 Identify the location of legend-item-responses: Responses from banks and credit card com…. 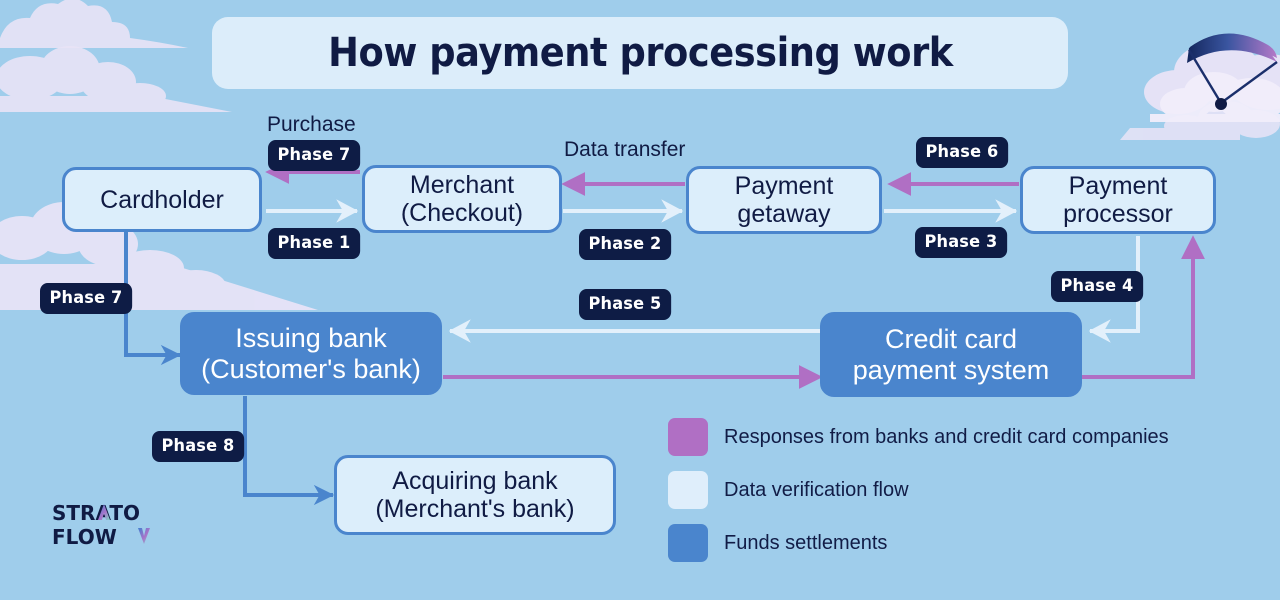
(948, 437).